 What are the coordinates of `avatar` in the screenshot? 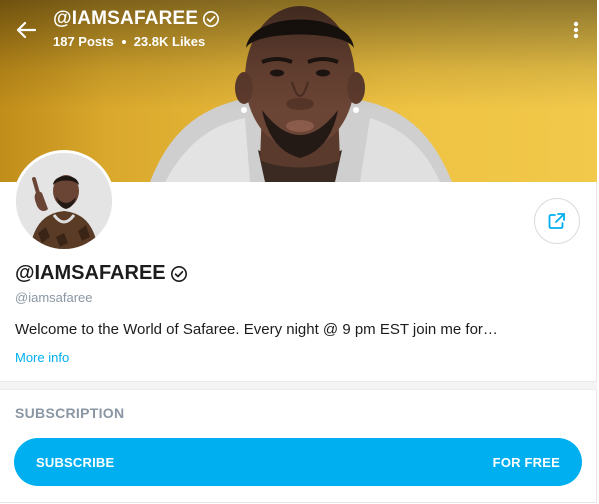 It's located at (64, 201).